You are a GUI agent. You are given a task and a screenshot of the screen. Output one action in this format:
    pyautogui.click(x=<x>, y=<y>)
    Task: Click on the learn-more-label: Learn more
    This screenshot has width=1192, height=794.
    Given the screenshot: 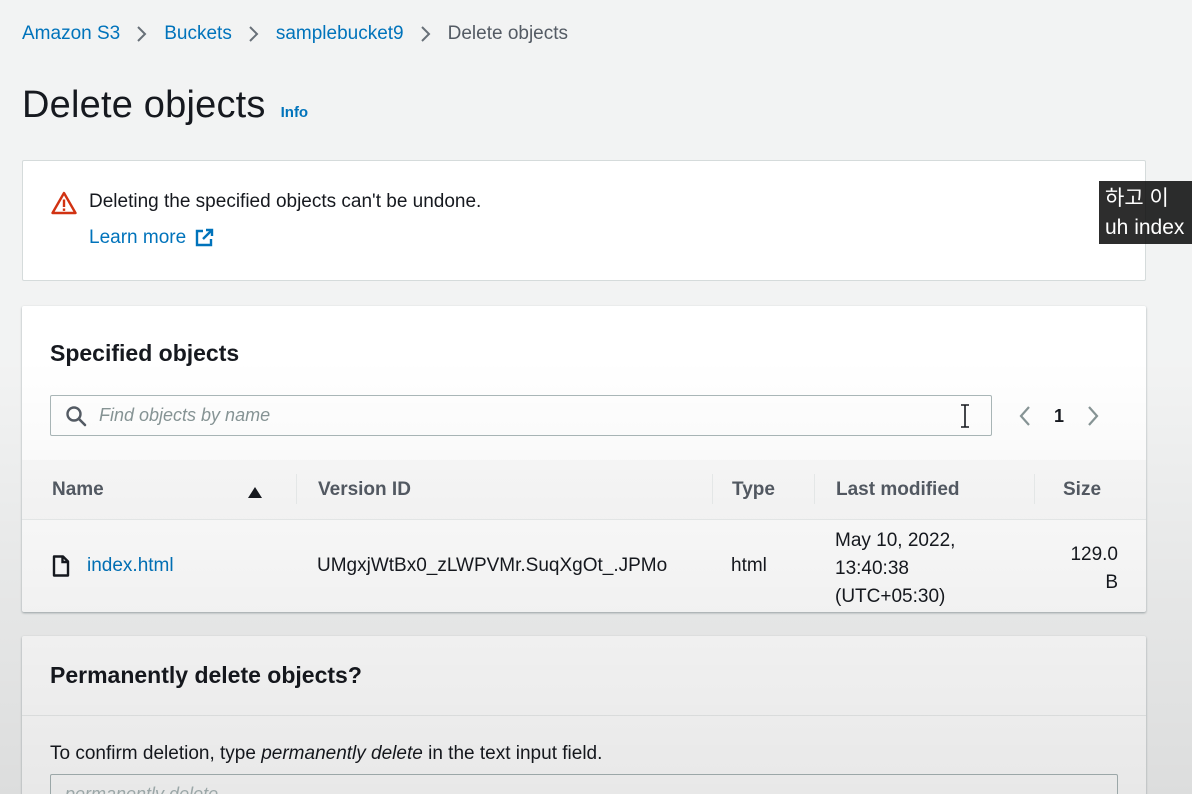 What is the action you would take?
    pyautogui.click(x=138, y=237)
    